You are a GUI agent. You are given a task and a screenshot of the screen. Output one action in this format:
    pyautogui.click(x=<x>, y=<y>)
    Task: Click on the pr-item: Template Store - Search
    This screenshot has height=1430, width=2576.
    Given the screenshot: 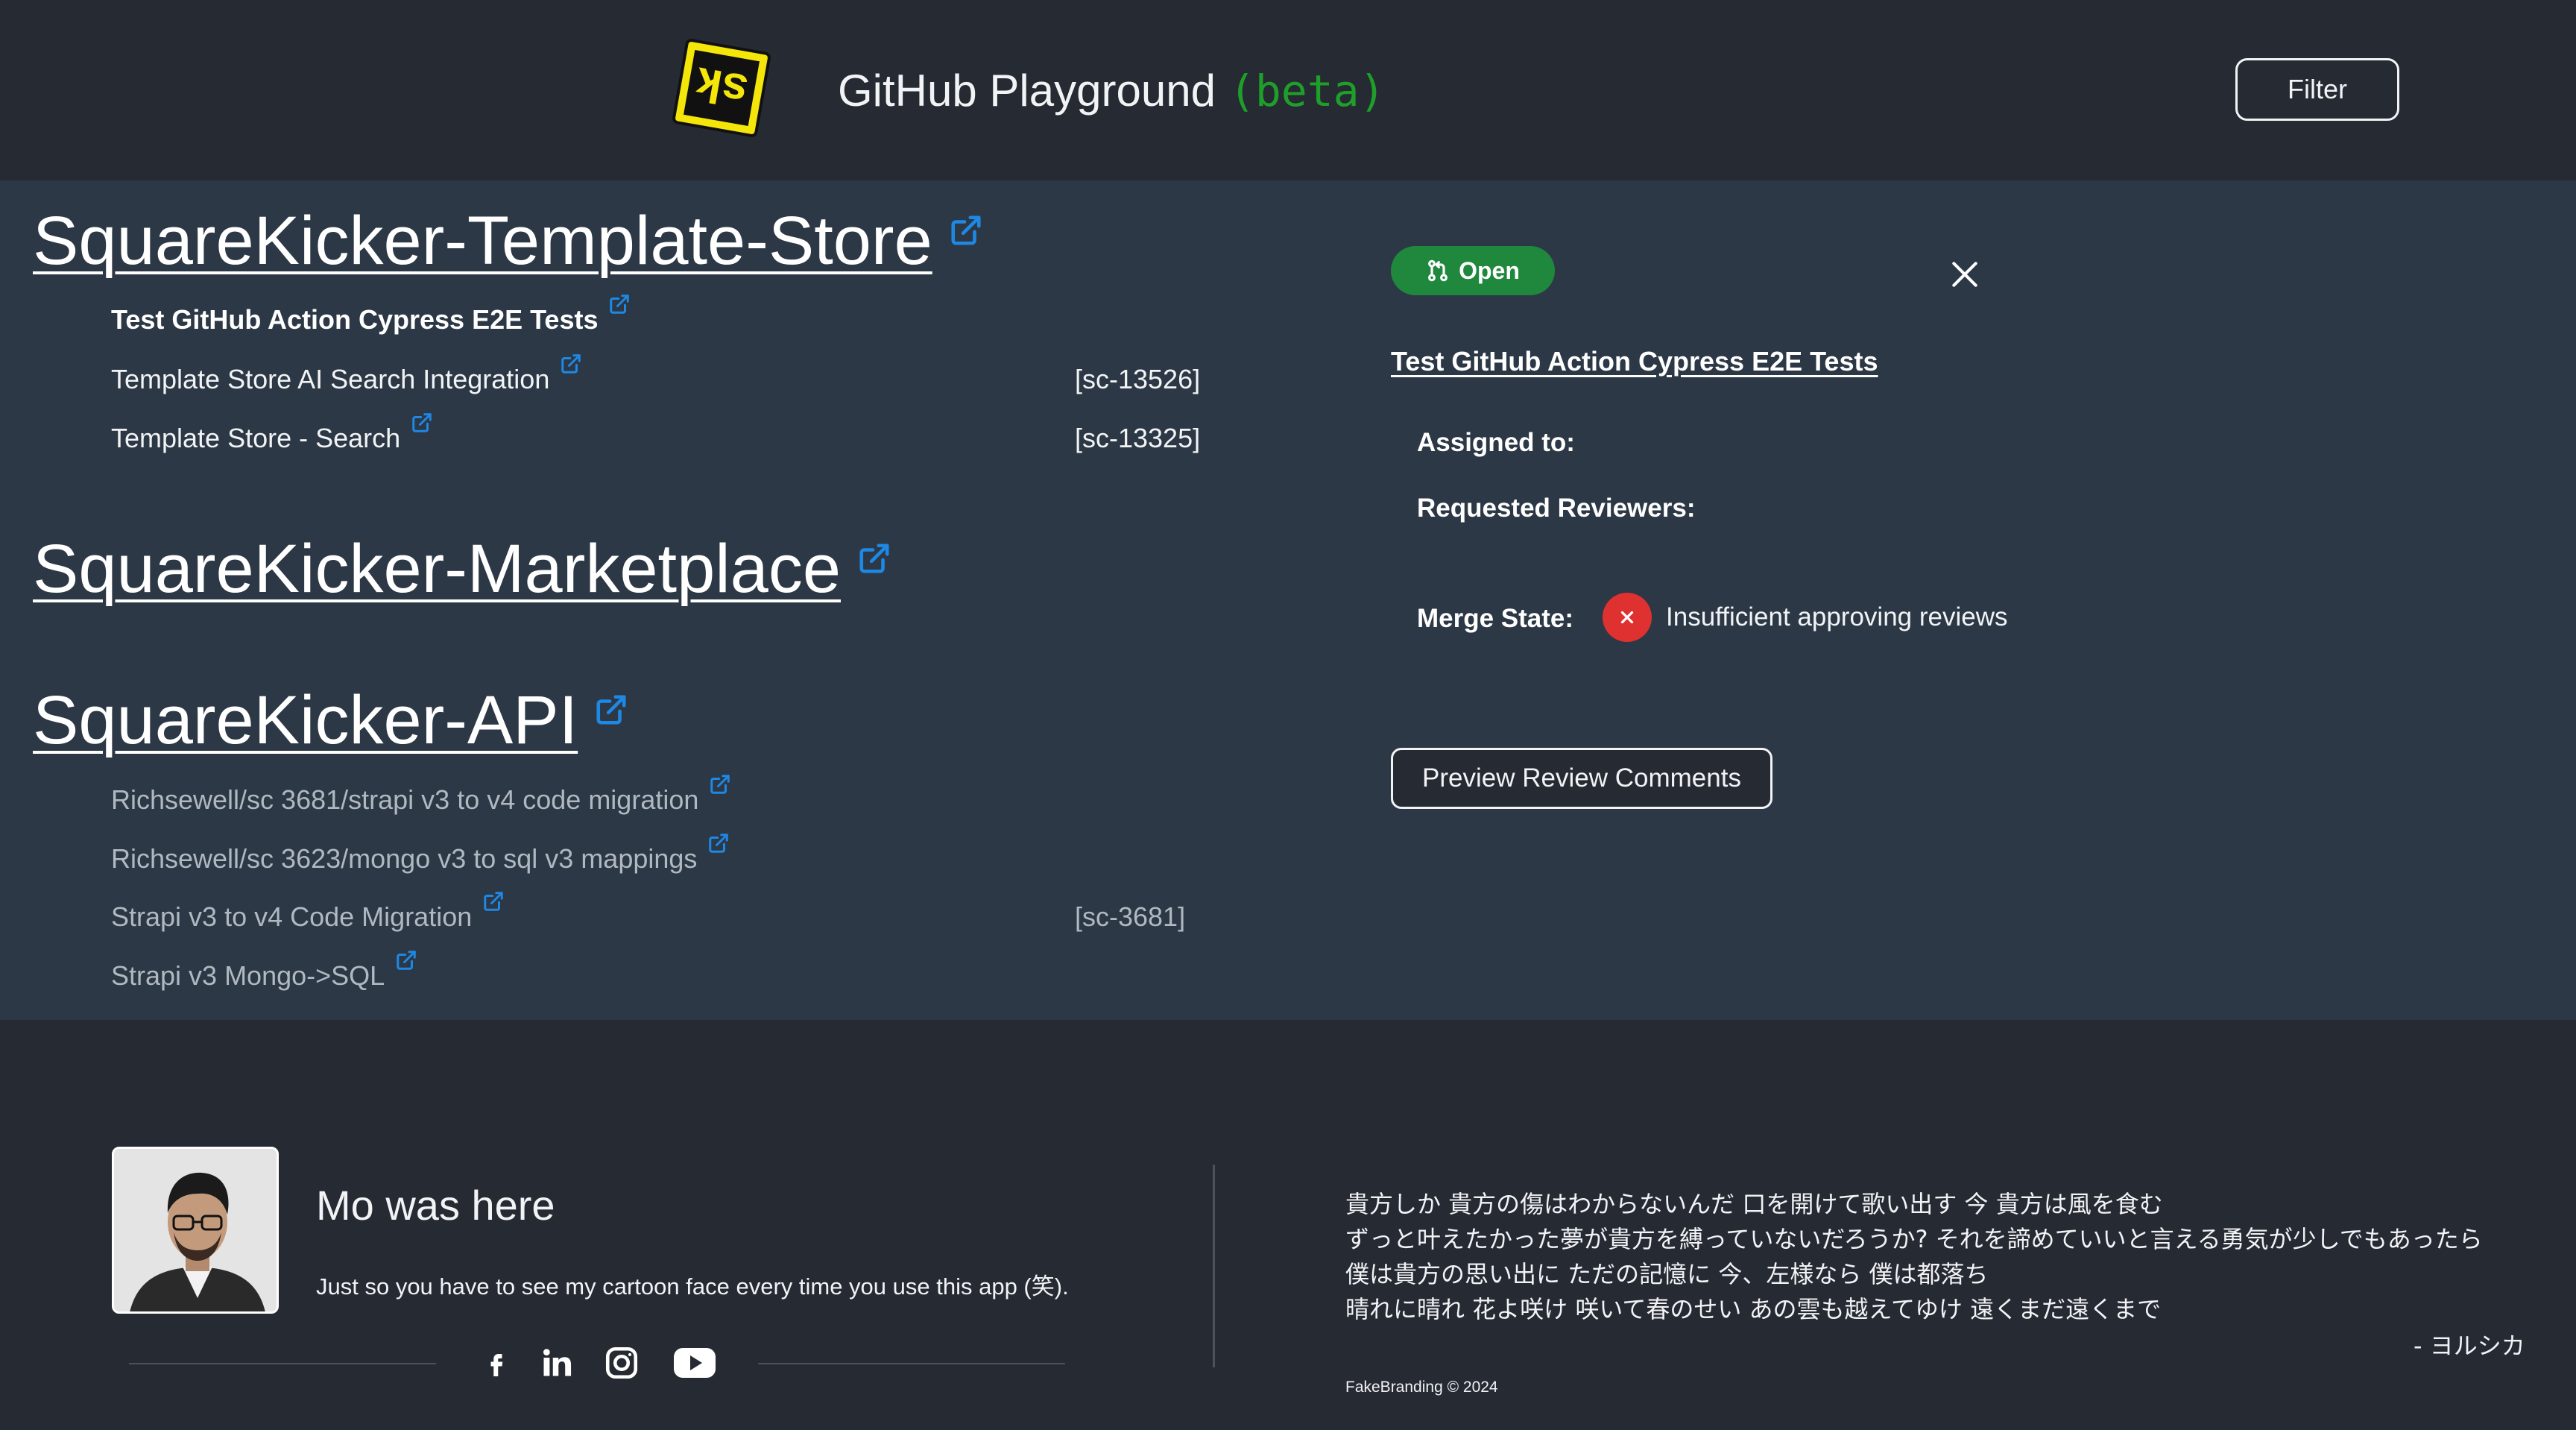 What is the action you would take?
    pyautogui.click(x=272, y=434)
    